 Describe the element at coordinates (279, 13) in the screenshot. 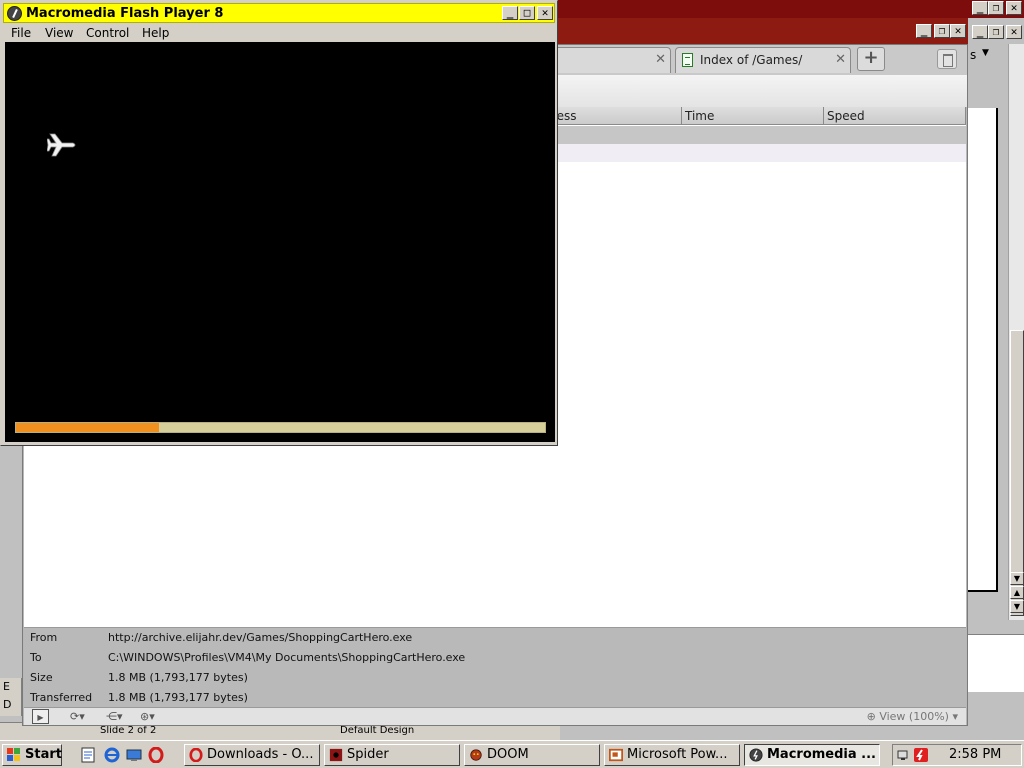

I see `flash-titlebar: Macromedia Flash Player 8 _ □ ✕` at that location.